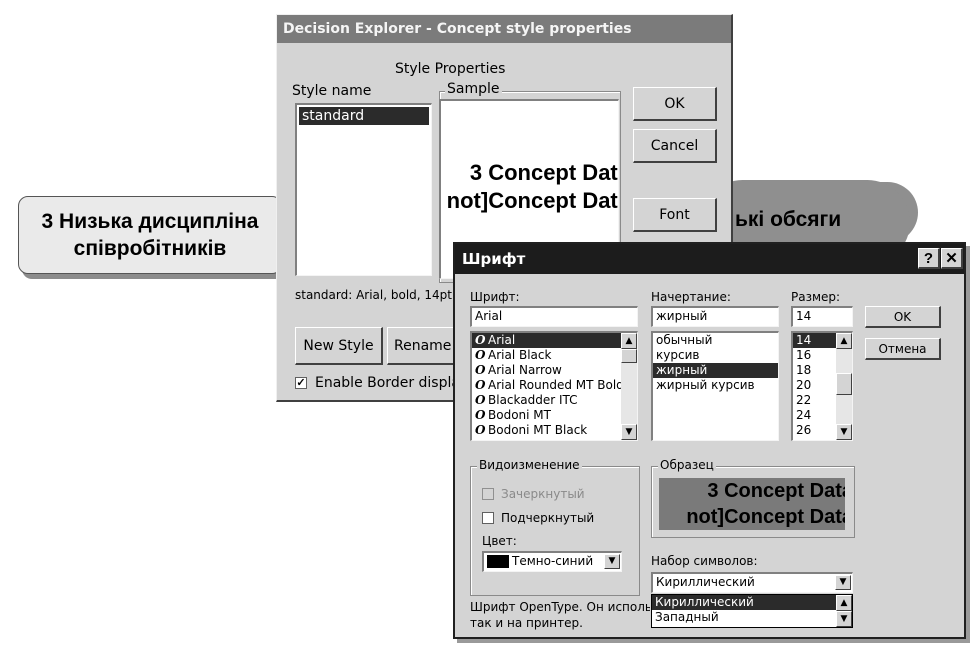 The width and height of the screenshot is (974, 647). What do you see at coordinates (675, 104) in the screenshot?
I see `ok-button: OK` at bounding box center [675, 104].